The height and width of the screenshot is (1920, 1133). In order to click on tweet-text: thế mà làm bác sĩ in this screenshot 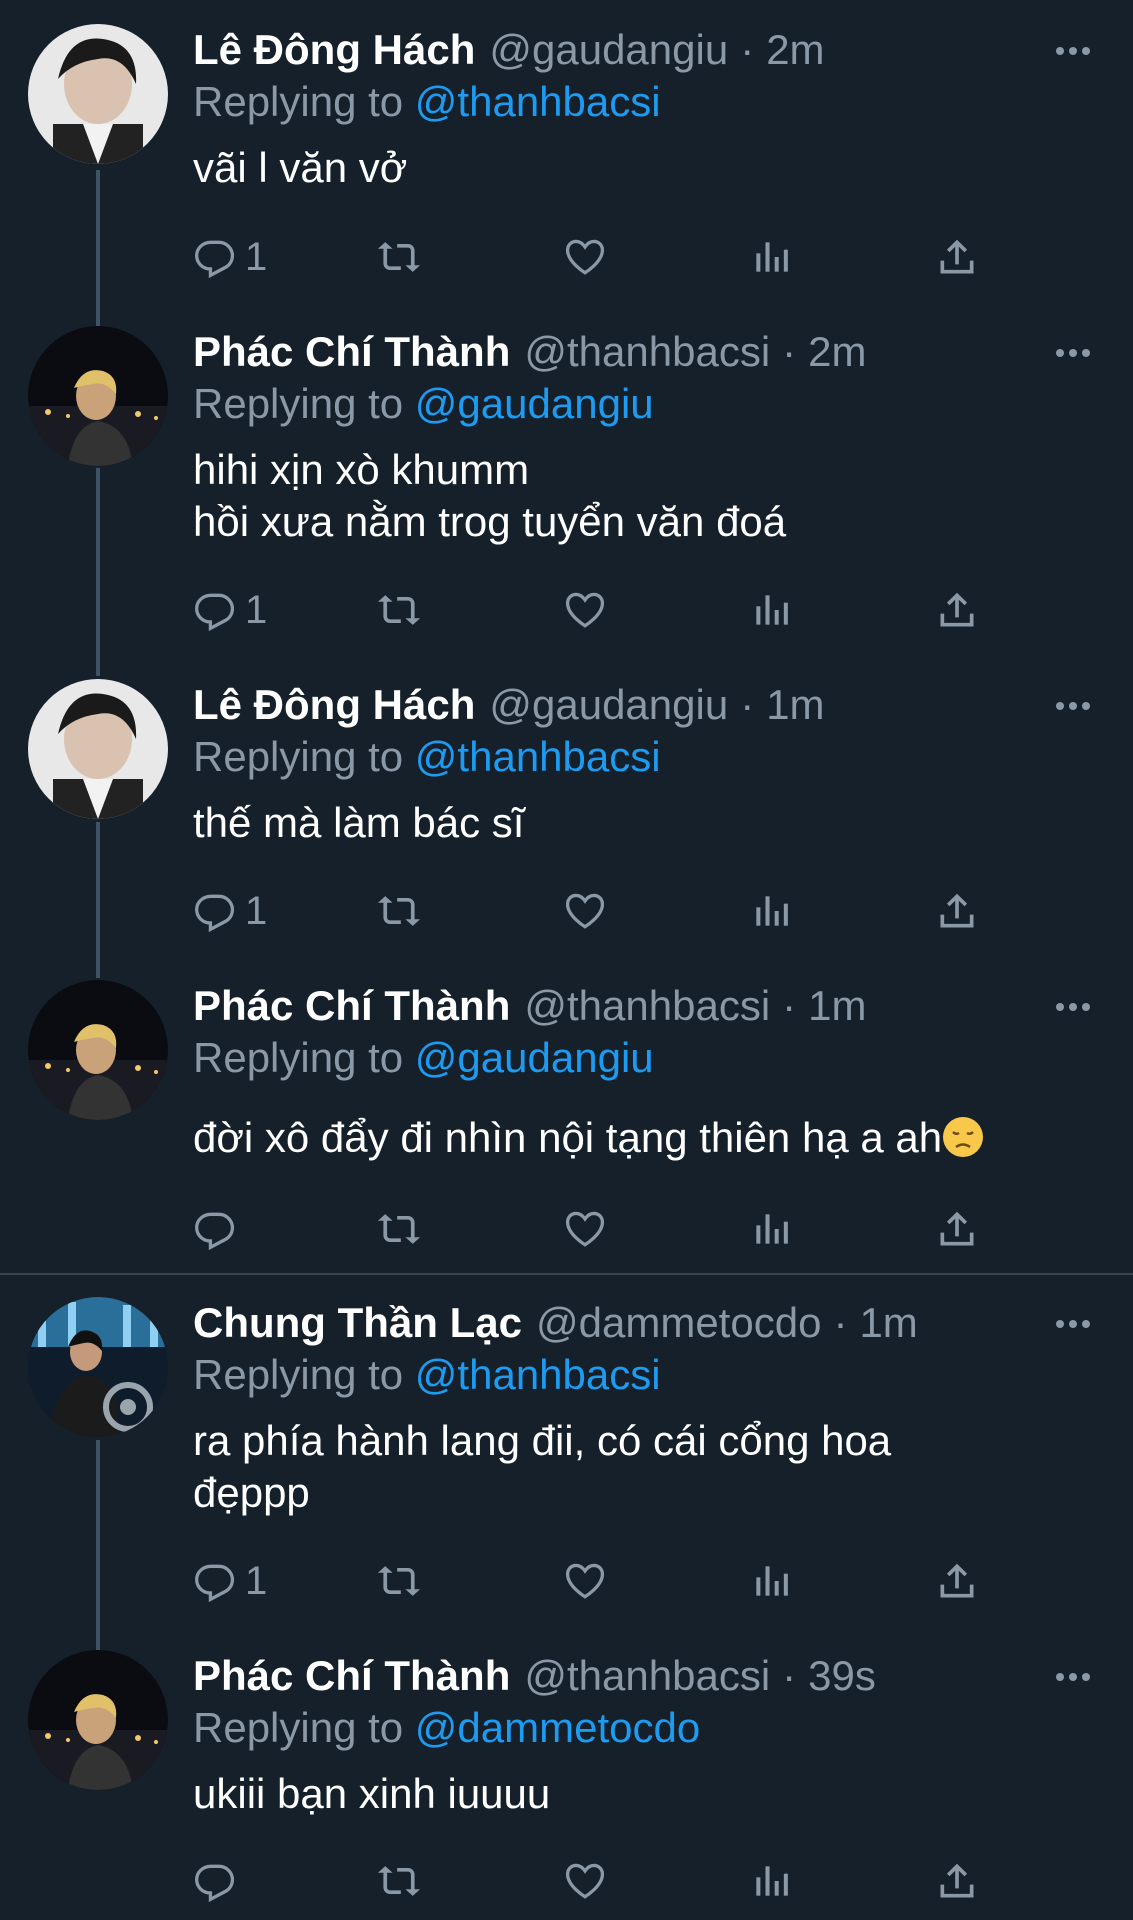, I will do `click(359, 822)`.